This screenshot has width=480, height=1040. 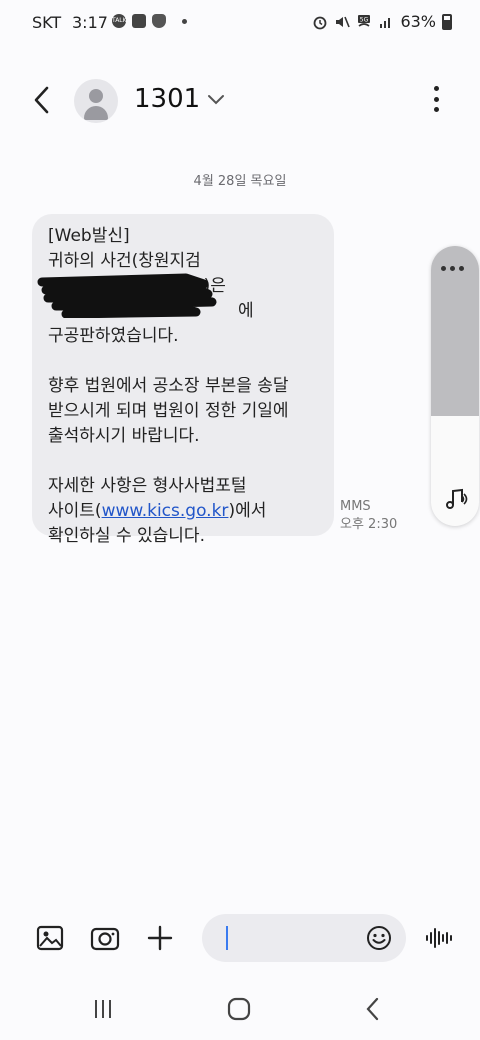 What do you see at coordinates (355, 506) in the screenshot?
I see `message-type: MMS` at bounding box center [355, 506].